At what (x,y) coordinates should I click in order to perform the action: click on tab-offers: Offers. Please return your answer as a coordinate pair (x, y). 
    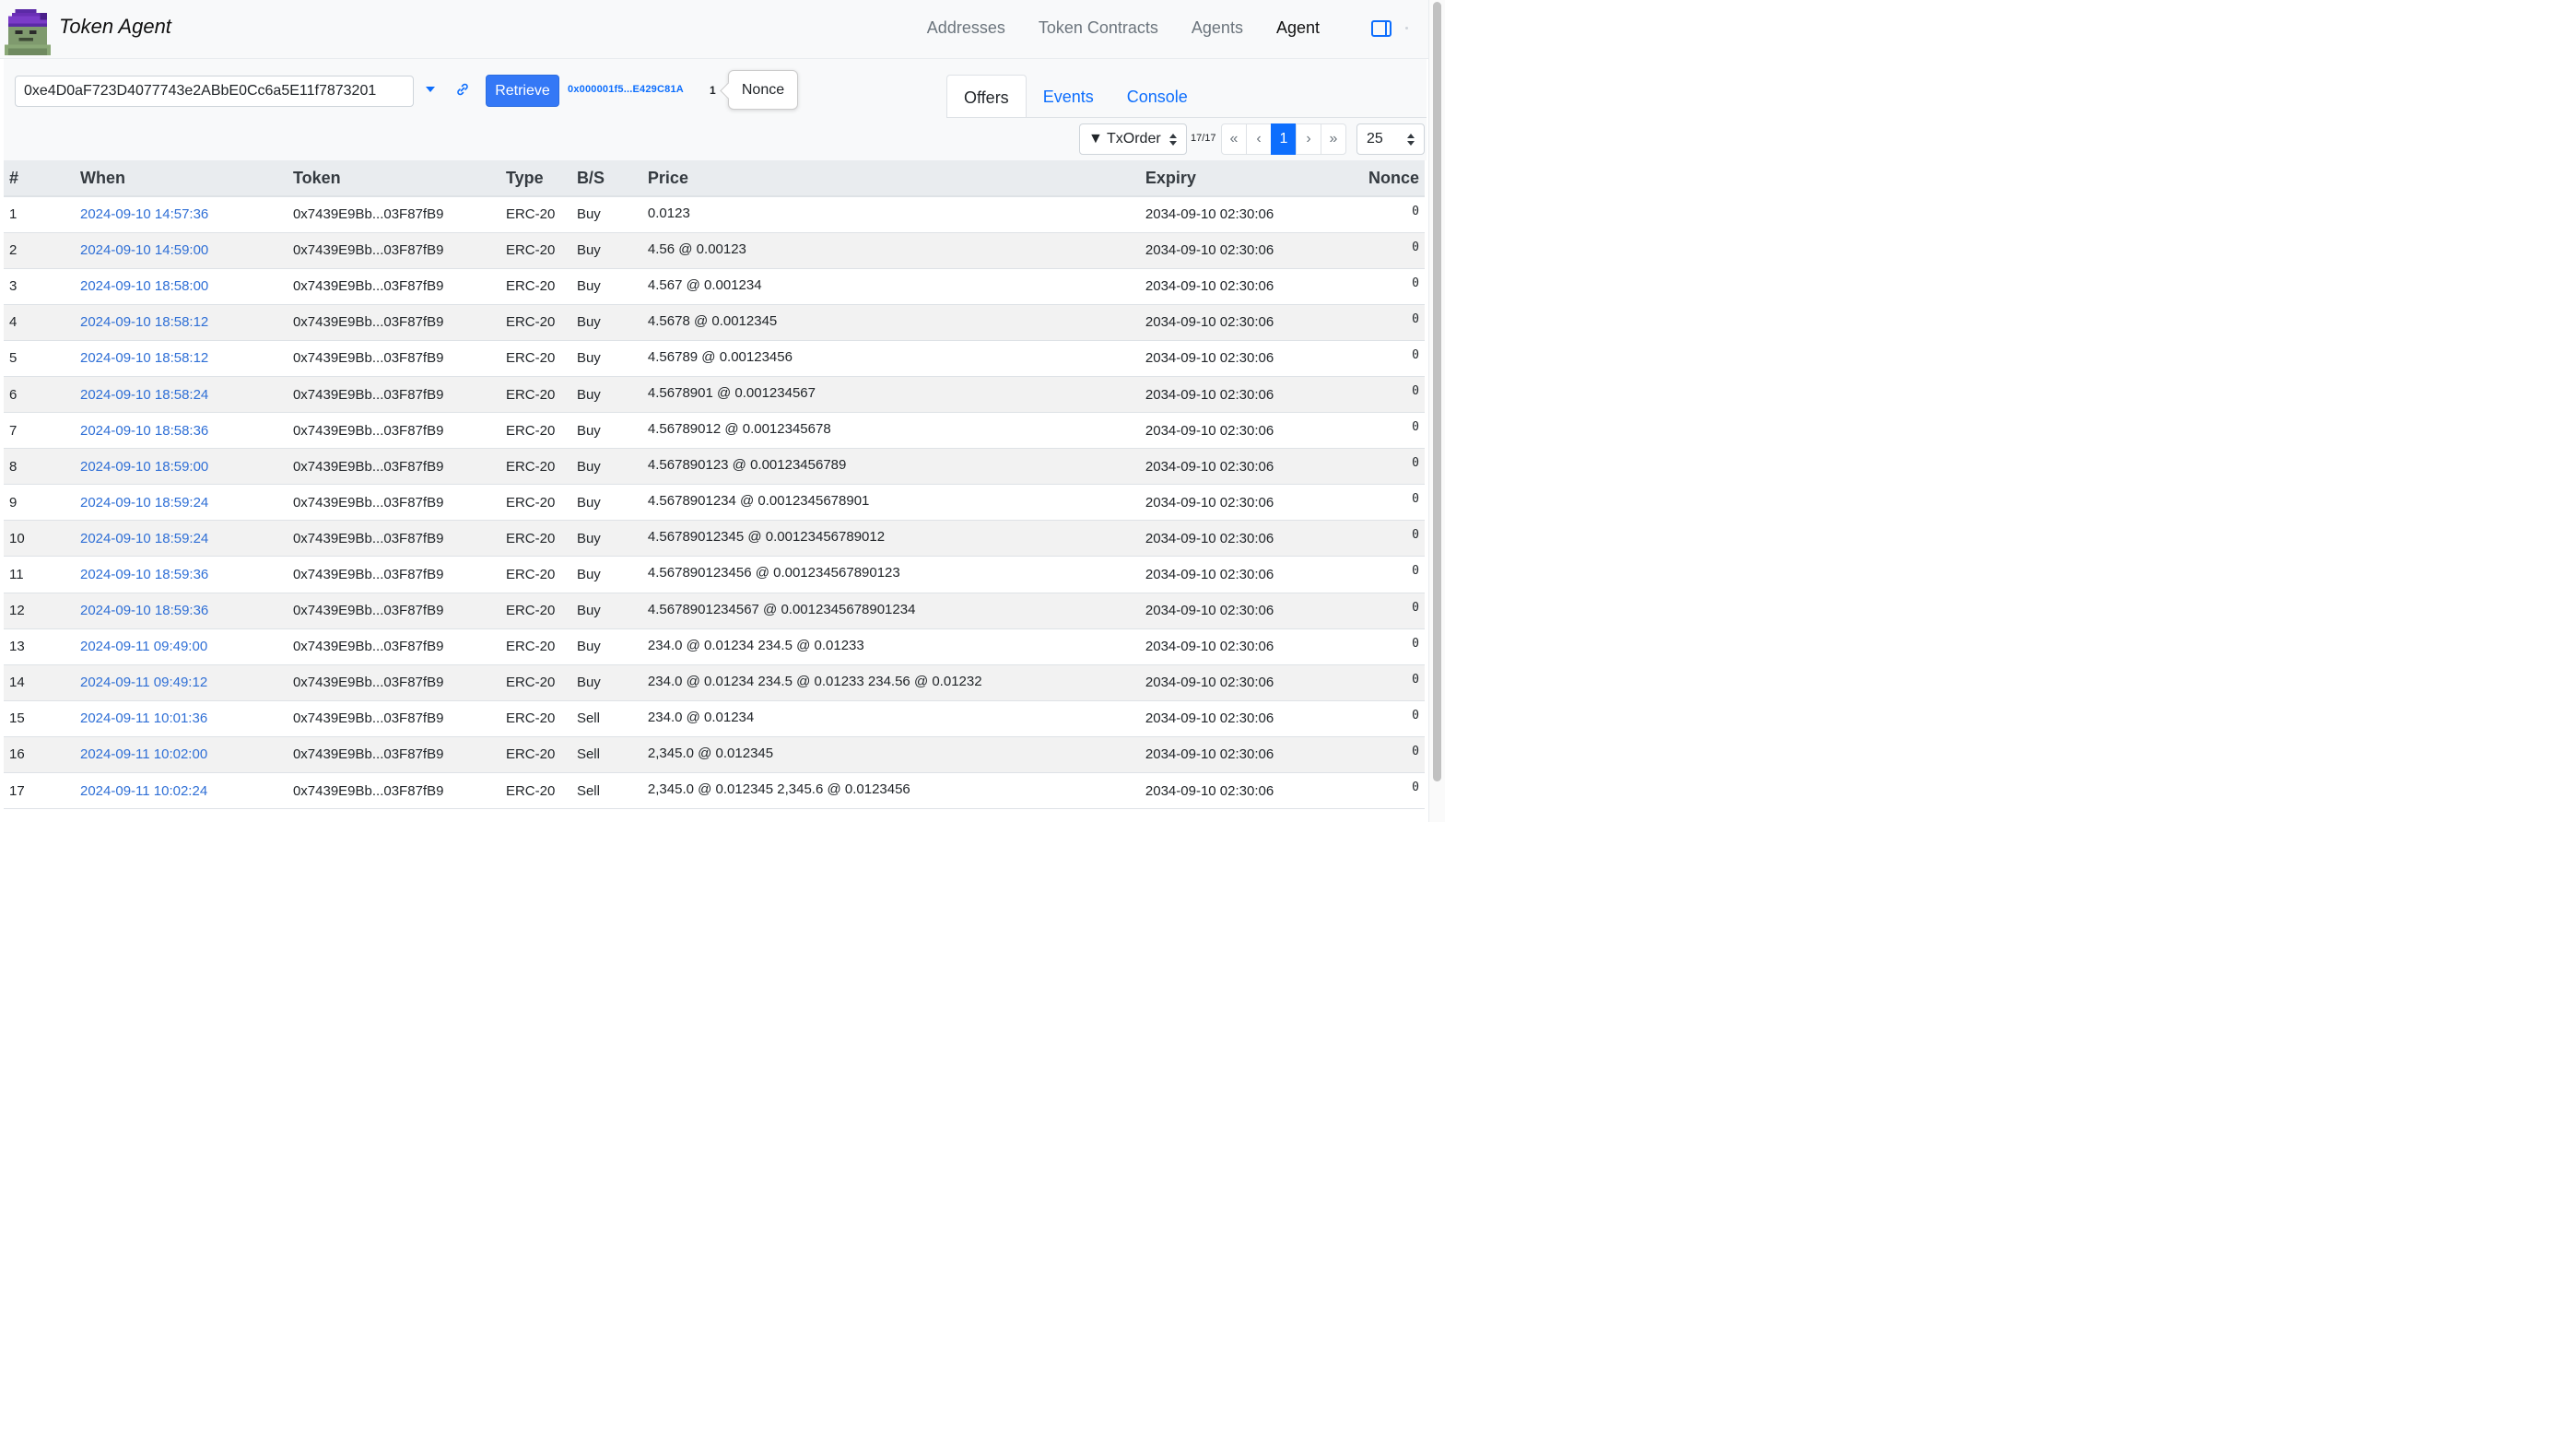
    Looking at the image, I should click on (987, 96).